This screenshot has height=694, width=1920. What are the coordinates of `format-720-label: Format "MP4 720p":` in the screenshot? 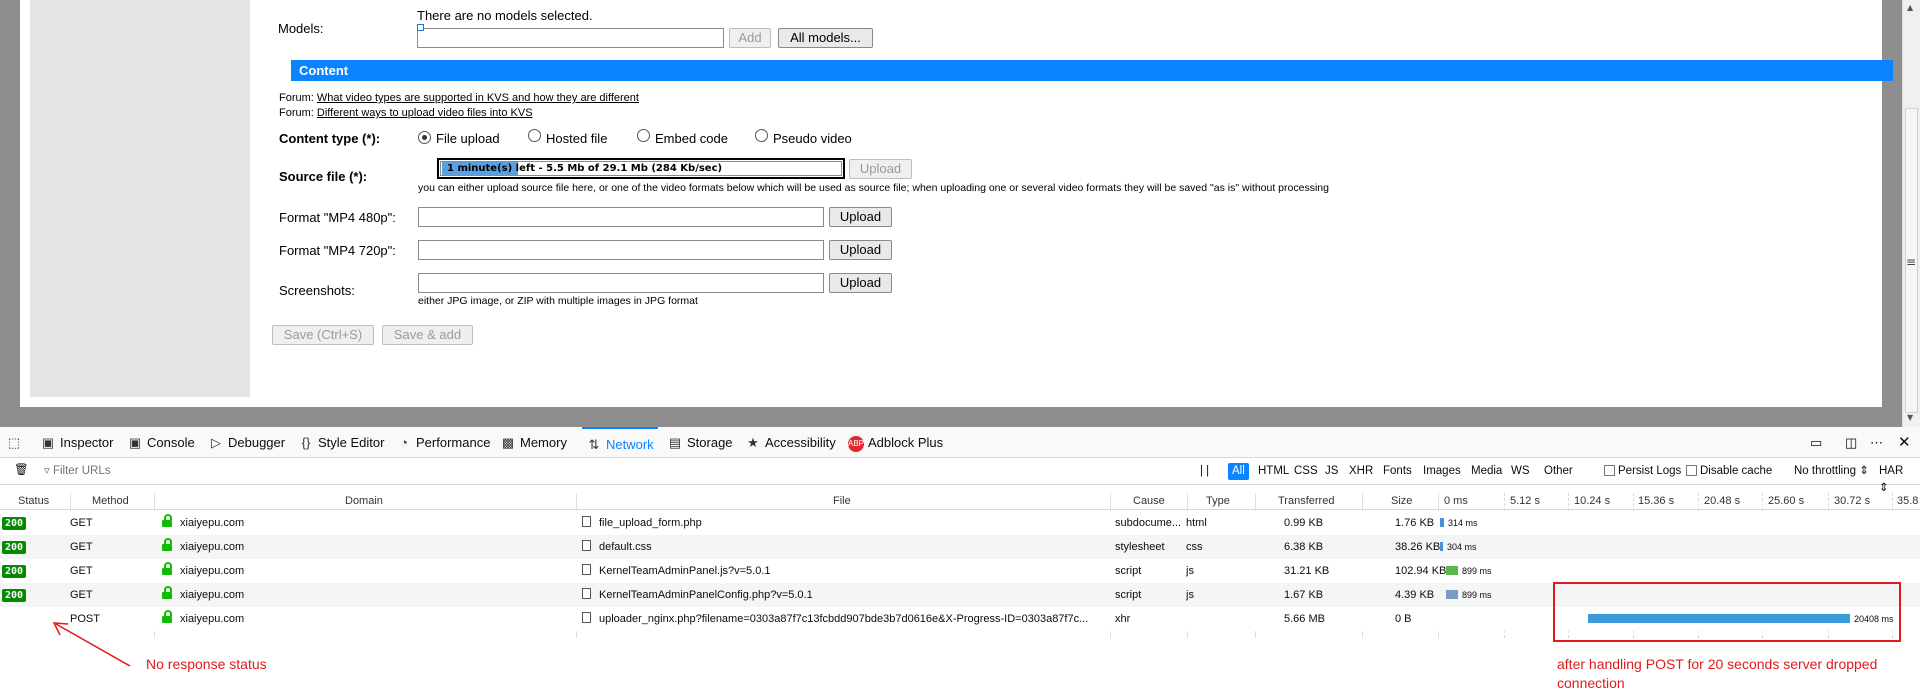 It's located at (337, 250).